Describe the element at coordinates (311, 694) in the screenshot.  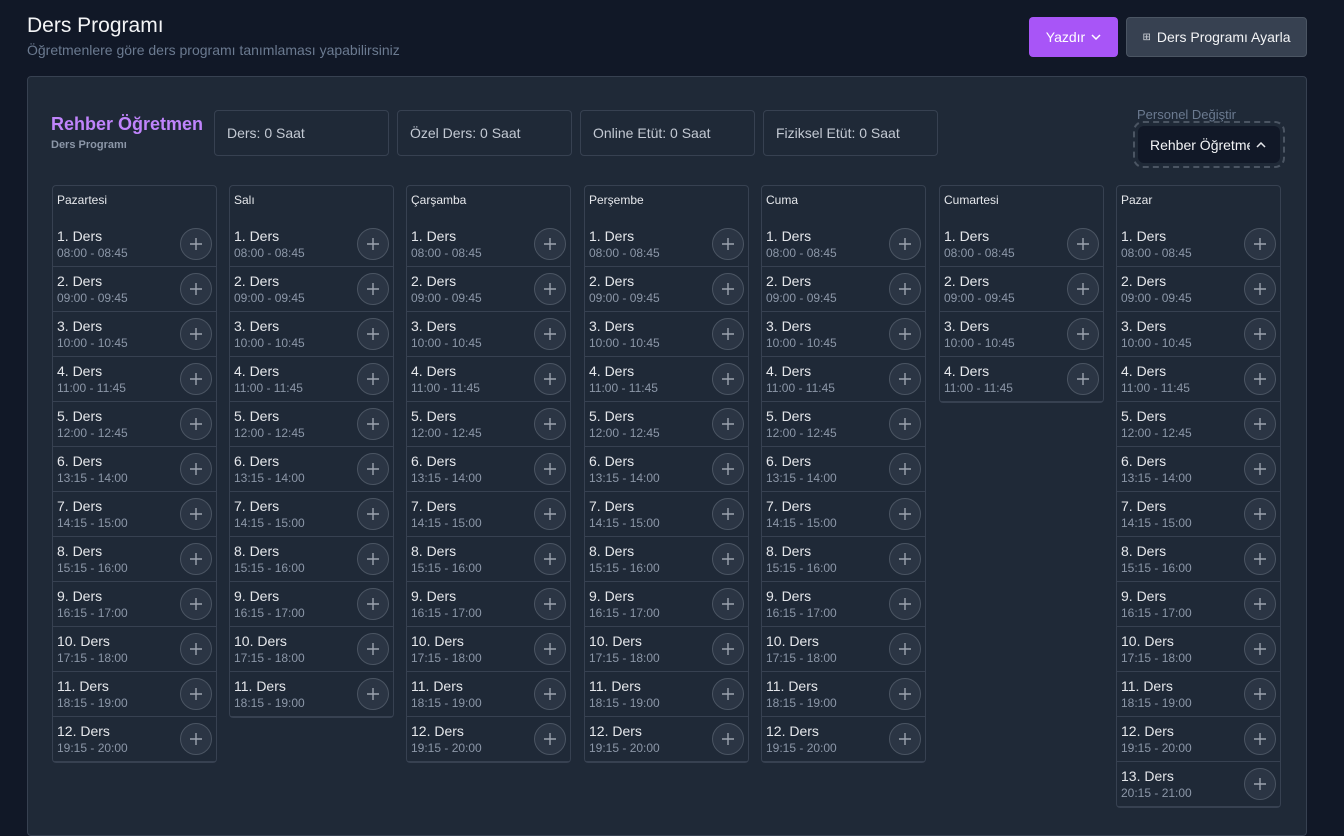
I see `lesson-slot: 11. Ders 18:15 - 19:00` at that location.